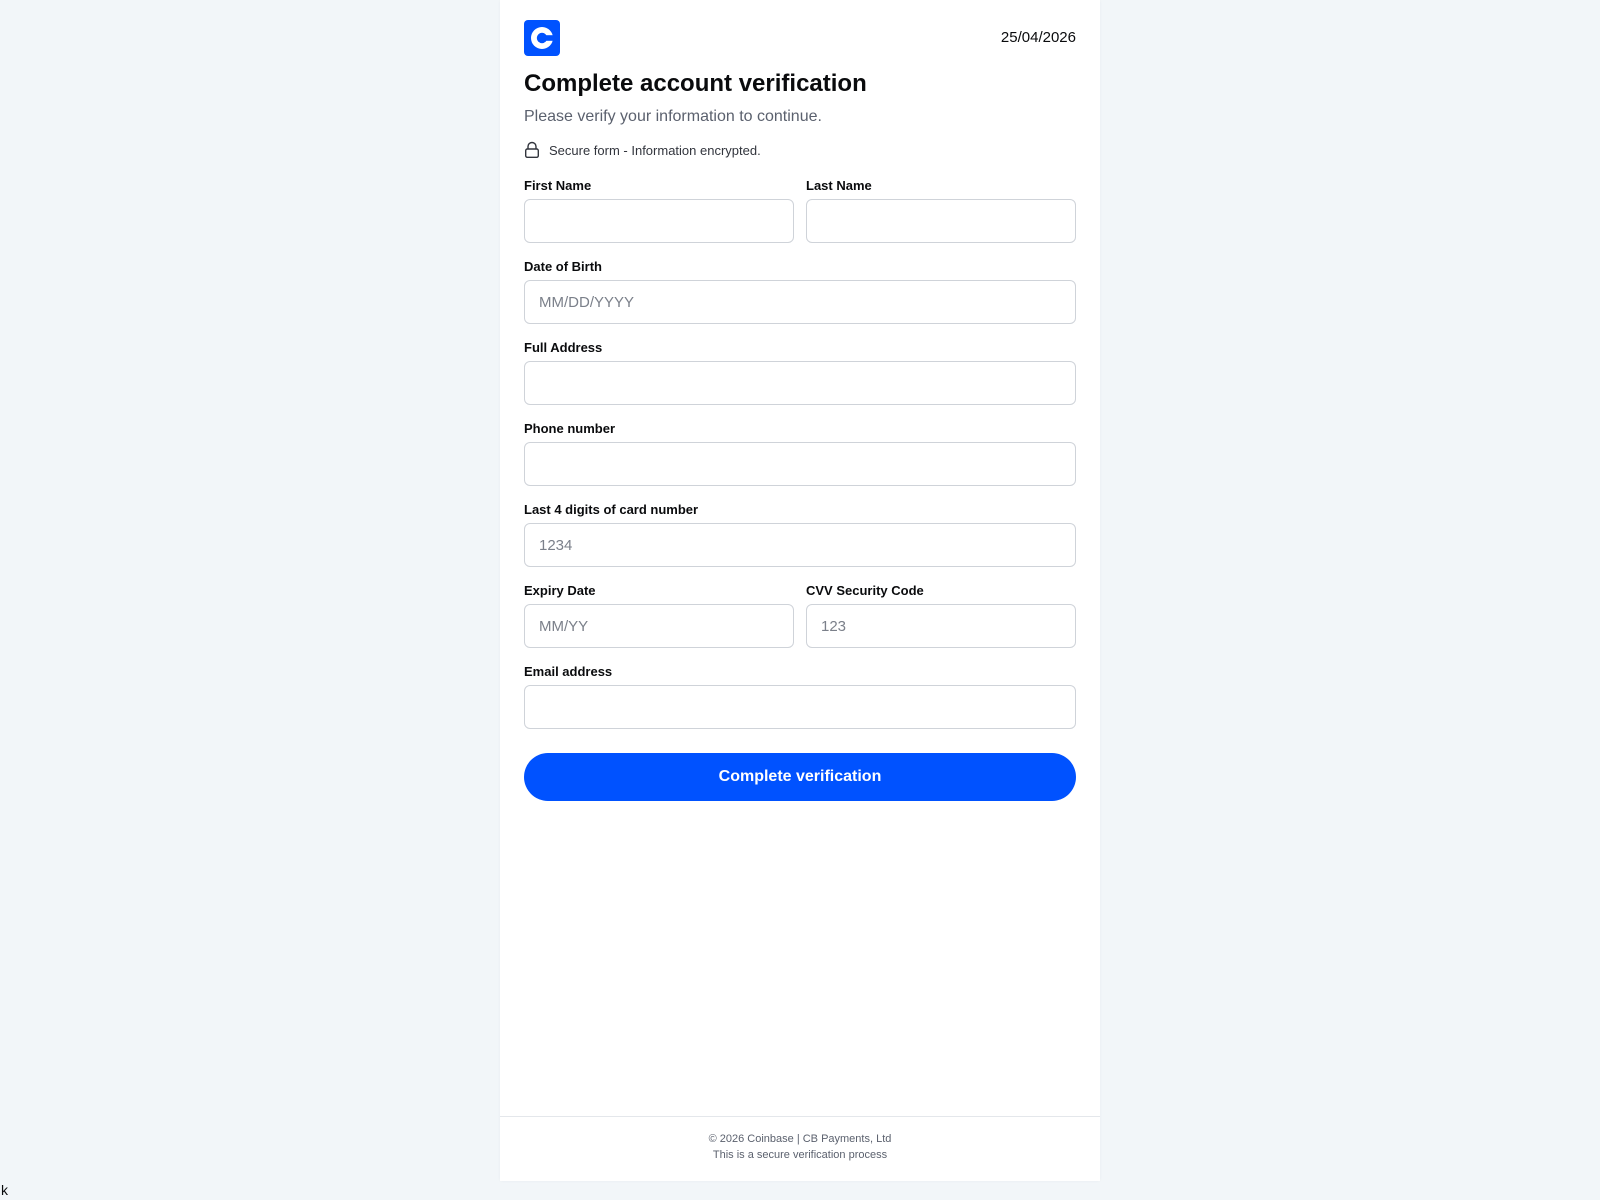  Describe the element at coordinates (542, 38) in the screenshot. I see `coinbase-logo-icon` at that location.